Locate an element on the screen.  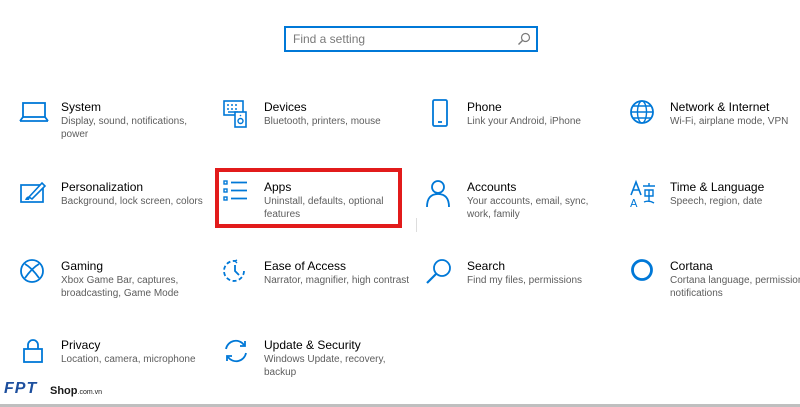
tile-search: Search Find my files, permissions is located at coordinates (521, 289).